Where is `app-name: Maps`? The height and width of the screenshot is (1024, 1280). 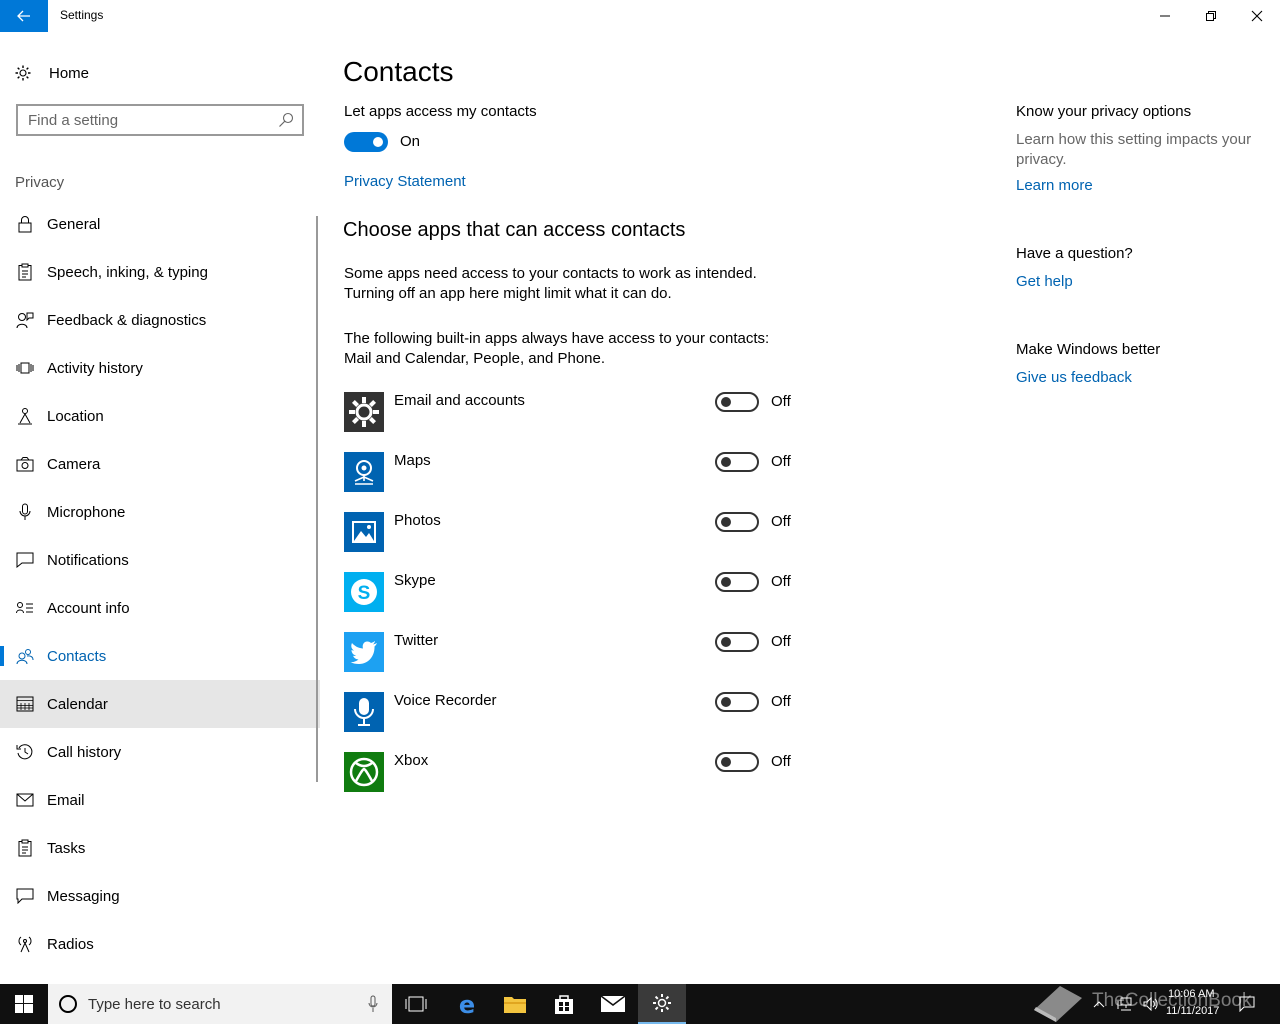
app-name: Maps is located at coordinates (412, 460).